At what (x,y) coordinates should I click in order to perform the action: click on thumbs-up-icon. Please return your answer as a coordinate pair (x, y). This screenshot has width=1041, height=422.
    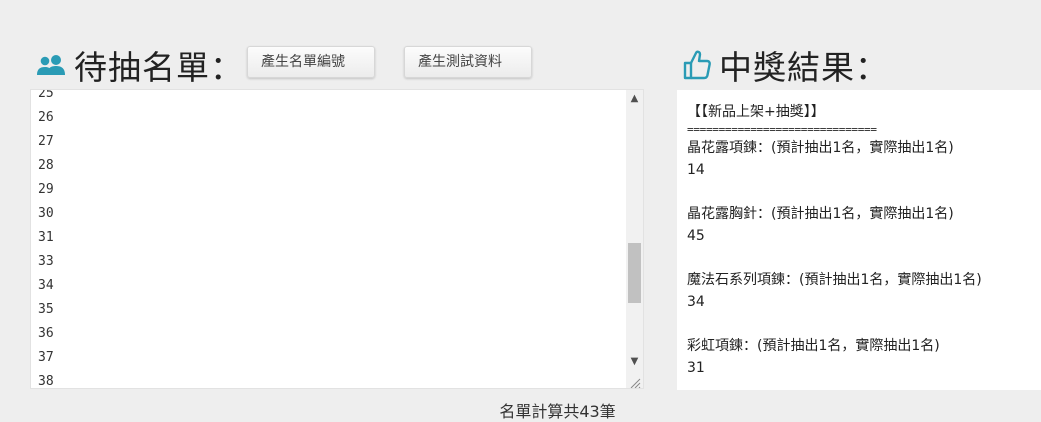
    Looking at the image, I should click on (697, 65).